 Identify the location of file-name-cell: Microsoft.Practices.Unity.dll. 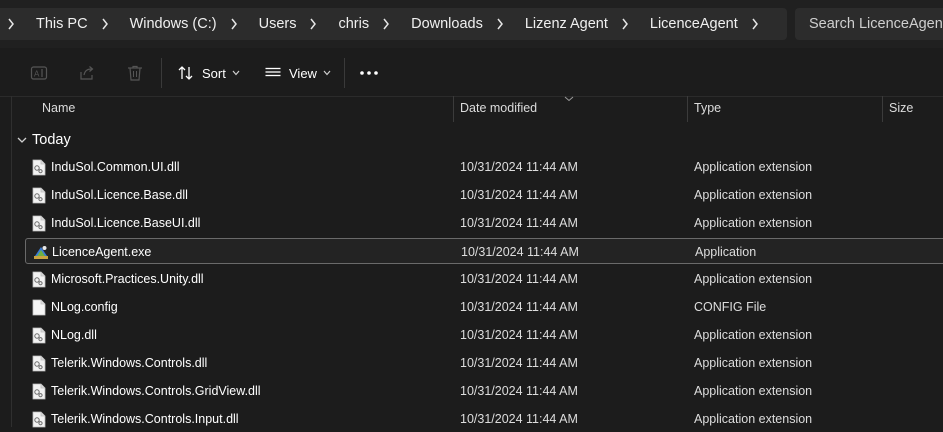
(118, 279).